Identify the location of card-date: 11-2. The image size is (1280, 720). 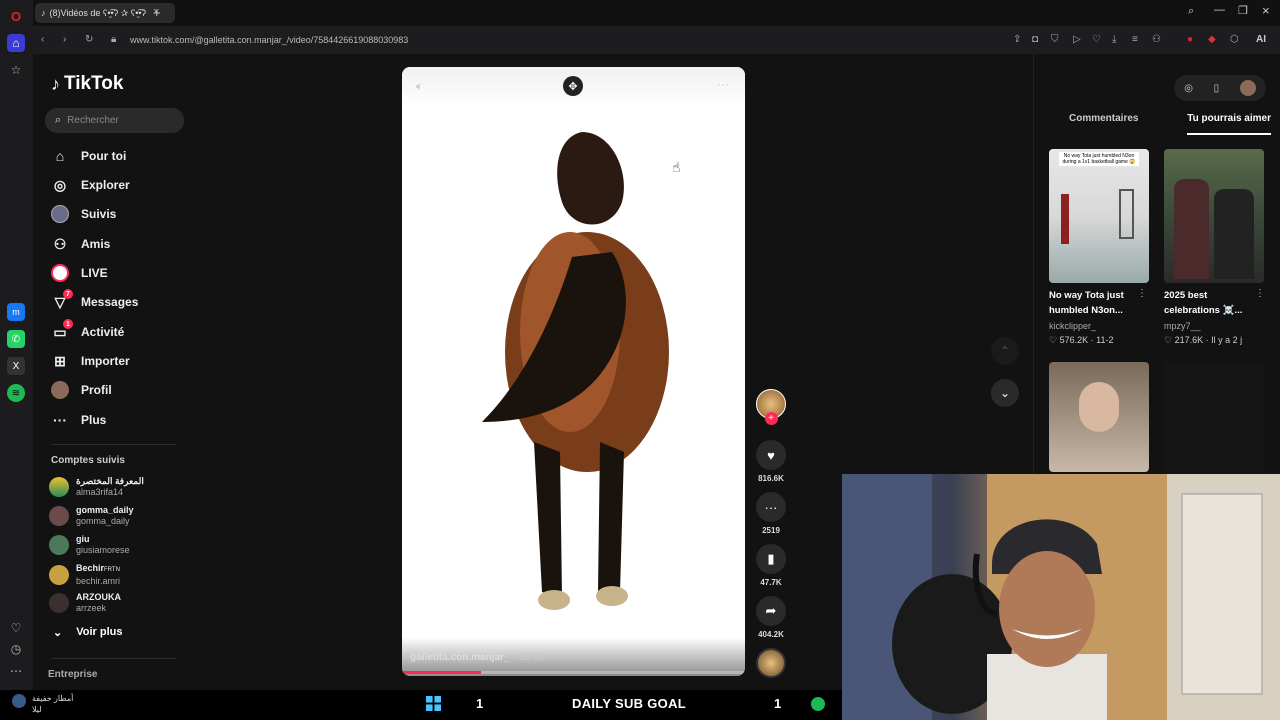
(1105, 340).